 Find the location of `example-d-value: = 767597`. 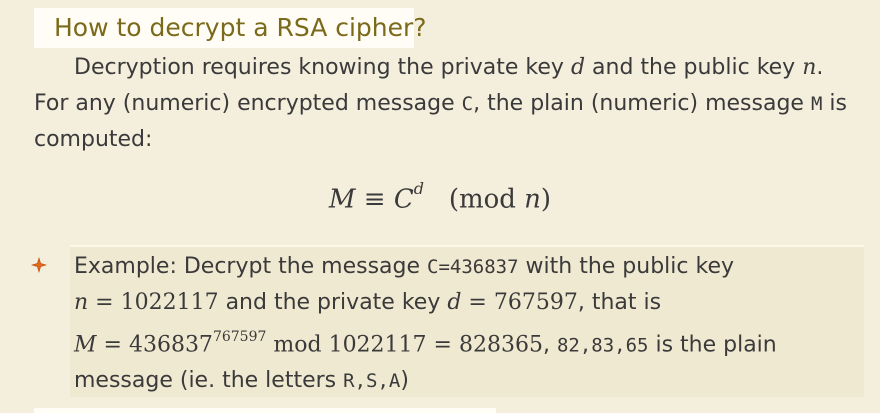

example-d-value: = 767597 is located at coordinates (519, 302).